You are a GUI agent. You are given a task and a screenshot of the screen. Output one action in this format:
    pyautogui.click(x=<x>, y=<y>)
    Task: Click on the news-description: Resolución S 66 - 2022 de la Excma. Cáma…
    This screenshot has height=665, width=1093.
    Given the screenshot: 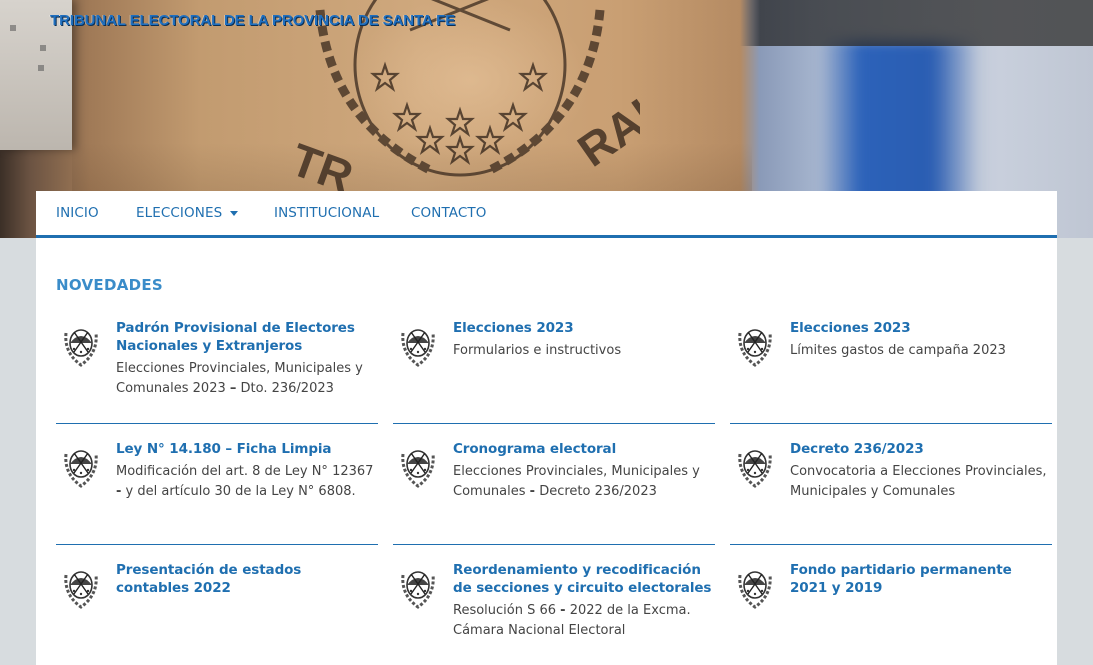 What is the action you would take?
    pyautogui.click(x=572, y=620)
    